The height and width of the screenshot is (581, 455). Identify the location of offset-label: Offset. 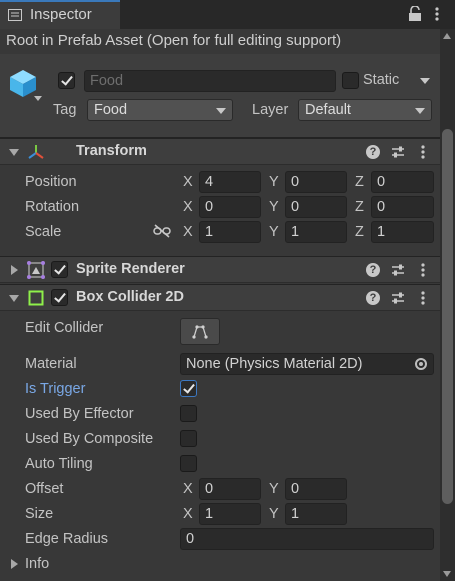
(44, 489).